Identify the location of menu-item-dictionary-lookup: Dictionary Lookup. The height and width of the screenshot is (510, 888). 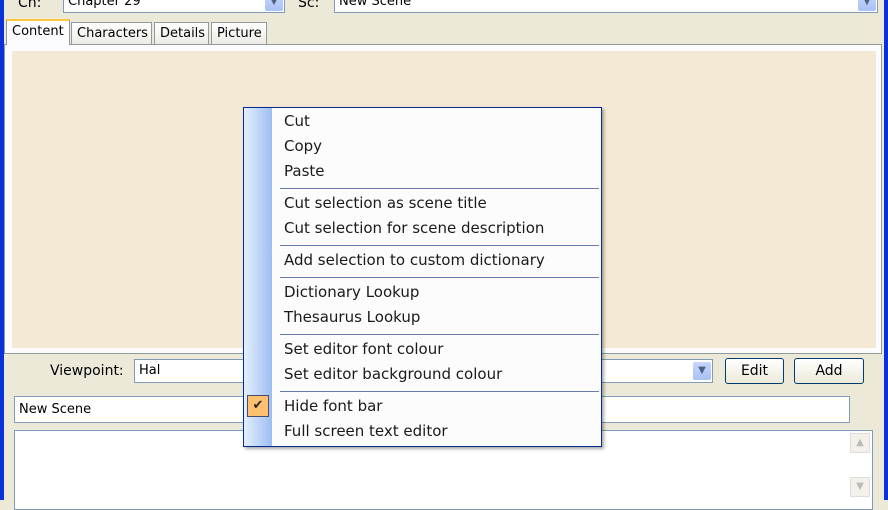
(351, 292).